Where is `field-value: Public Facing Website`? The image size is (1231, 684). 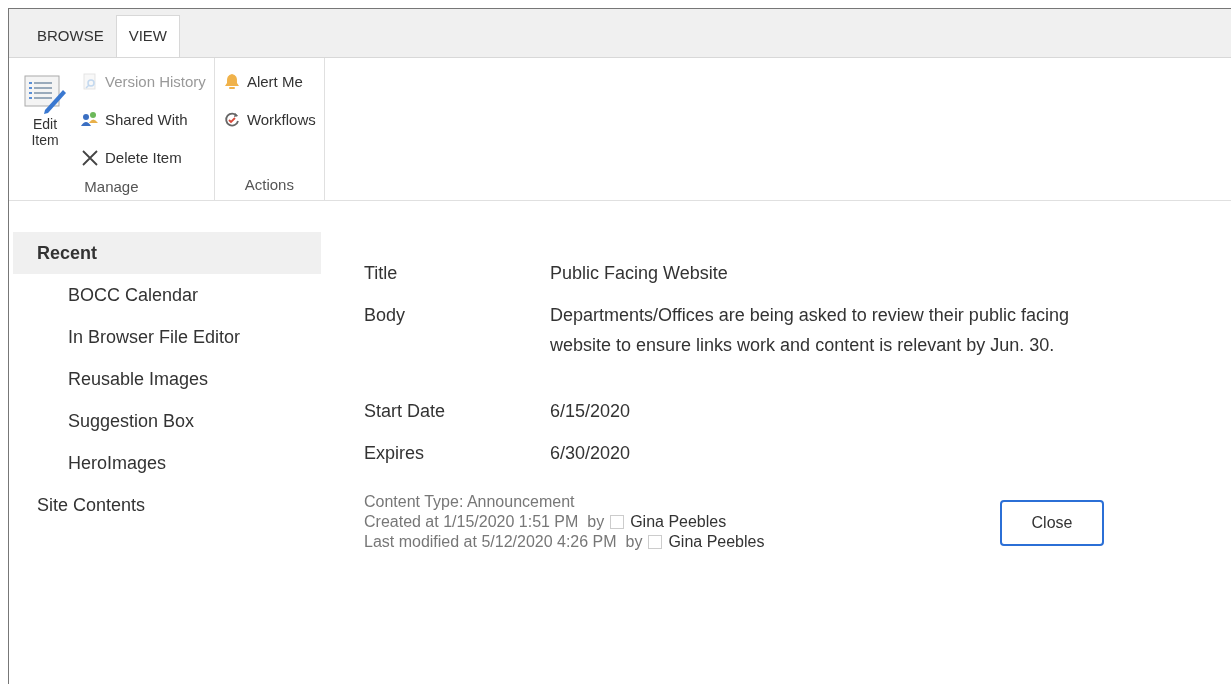
field-value: Public Facing Website is located at coordinates (639, 273).